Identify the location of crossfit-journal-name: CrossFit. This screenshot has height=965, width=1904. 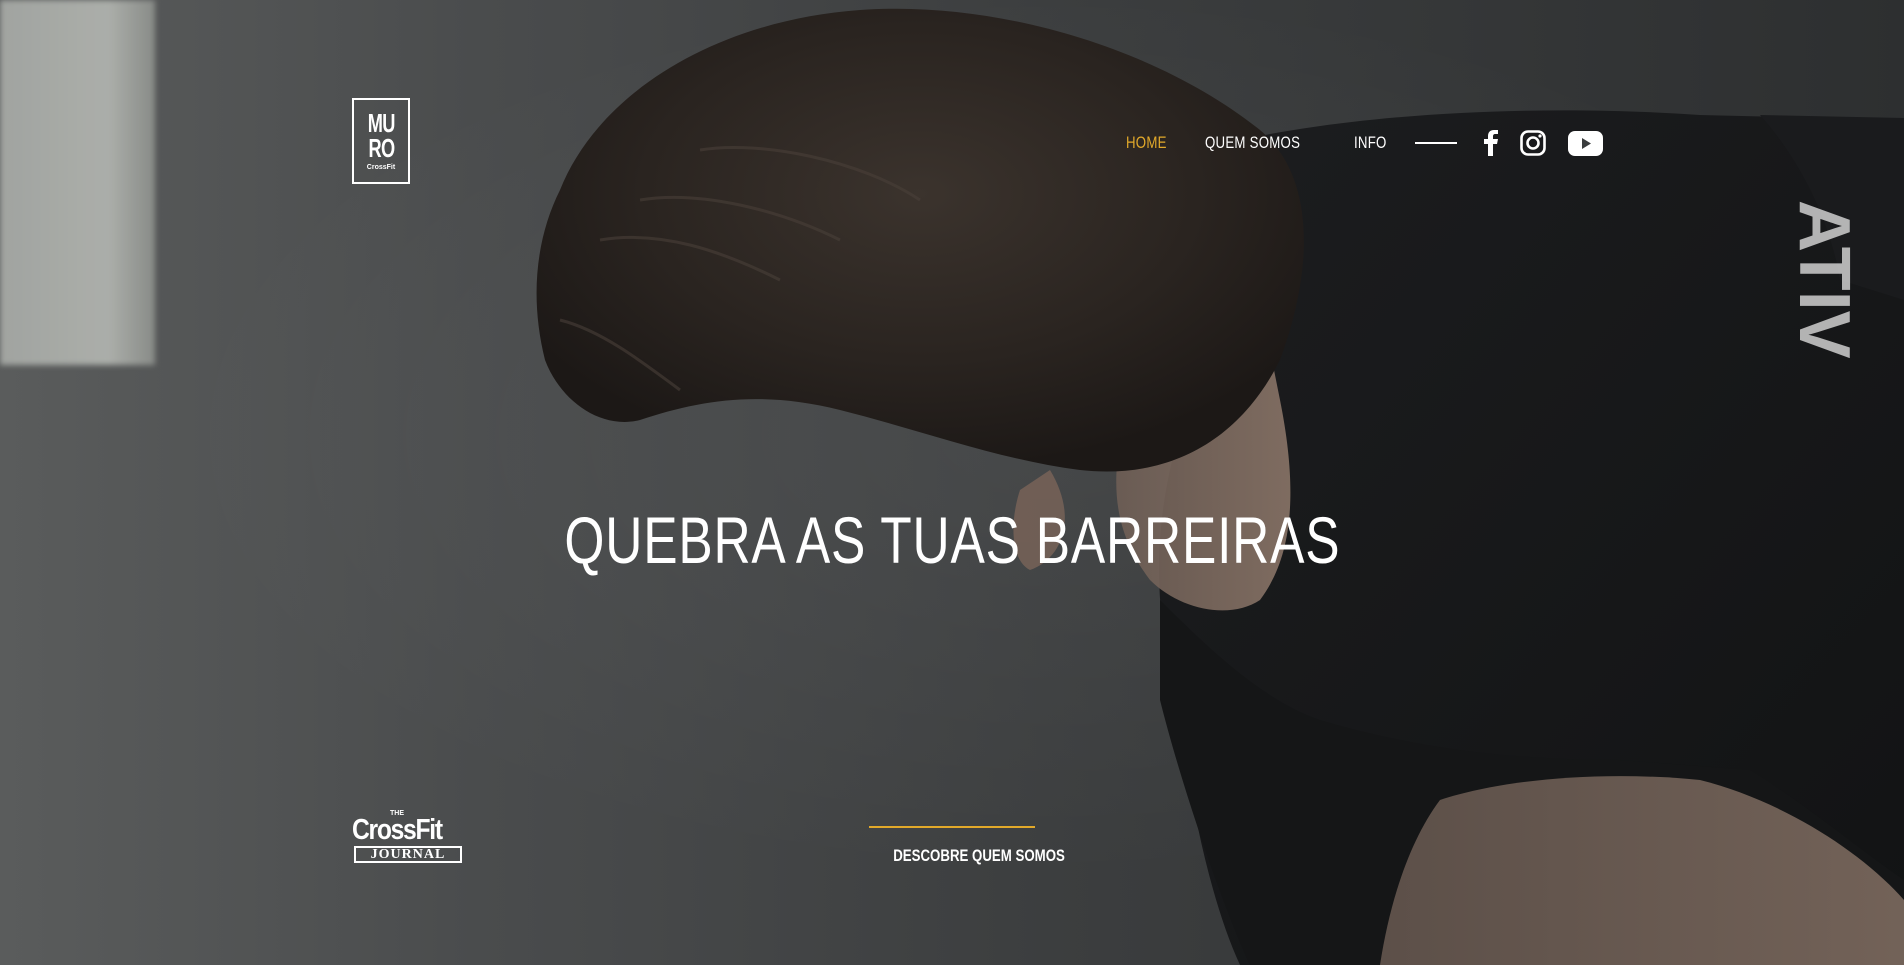
(397, 830).